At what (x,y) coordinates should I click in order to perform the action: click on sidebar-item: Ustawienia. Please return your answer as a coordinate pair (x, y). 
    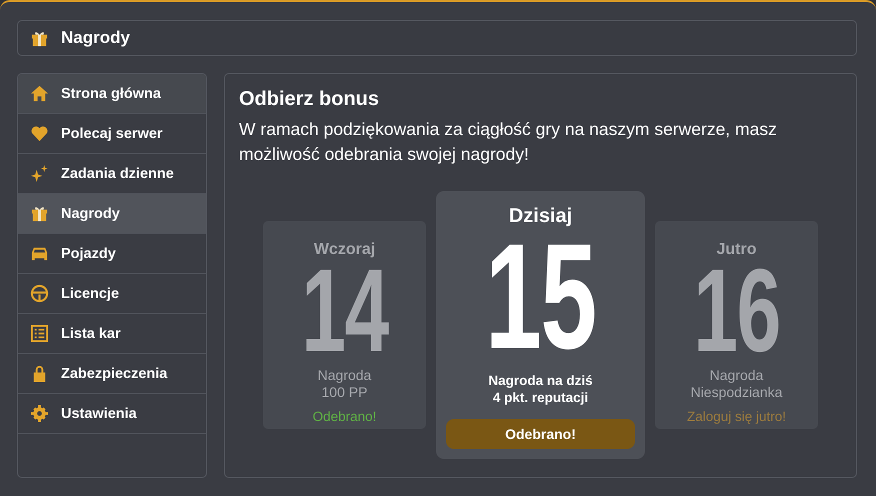
    Looking at the image, I should click on (112, 414).